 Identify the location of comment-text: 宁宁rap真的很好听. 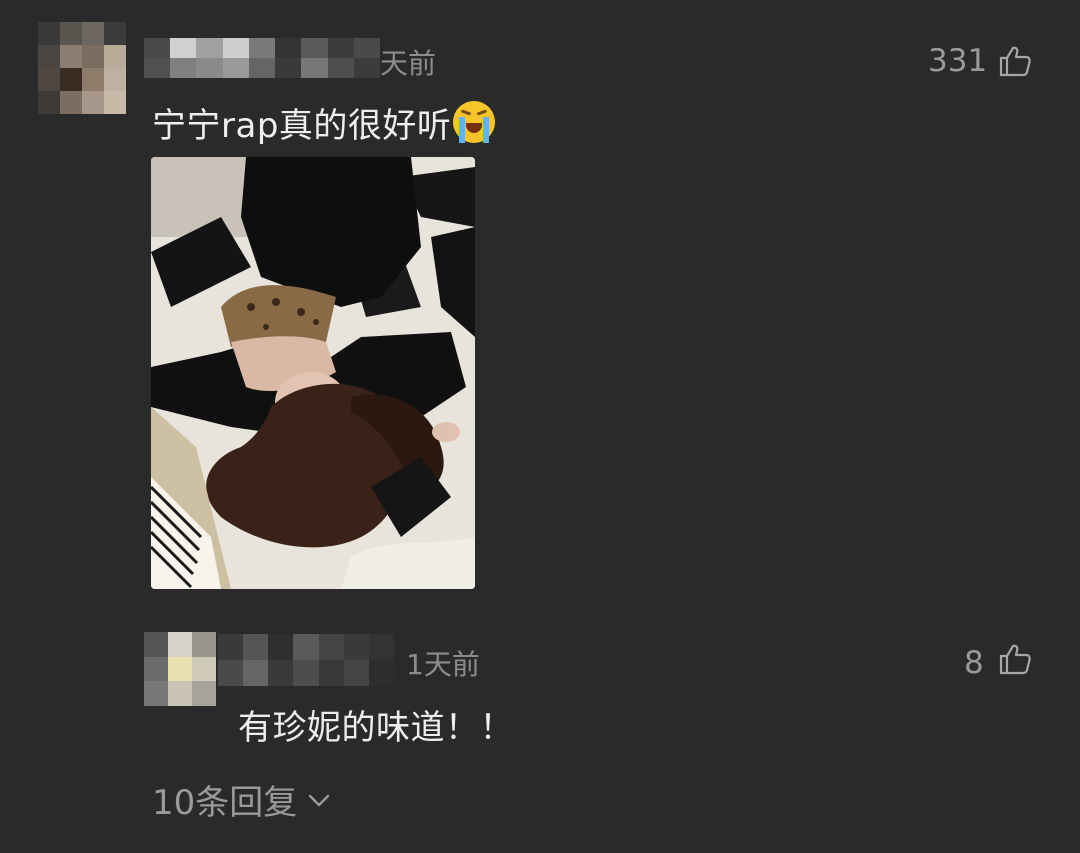
(302, 126).